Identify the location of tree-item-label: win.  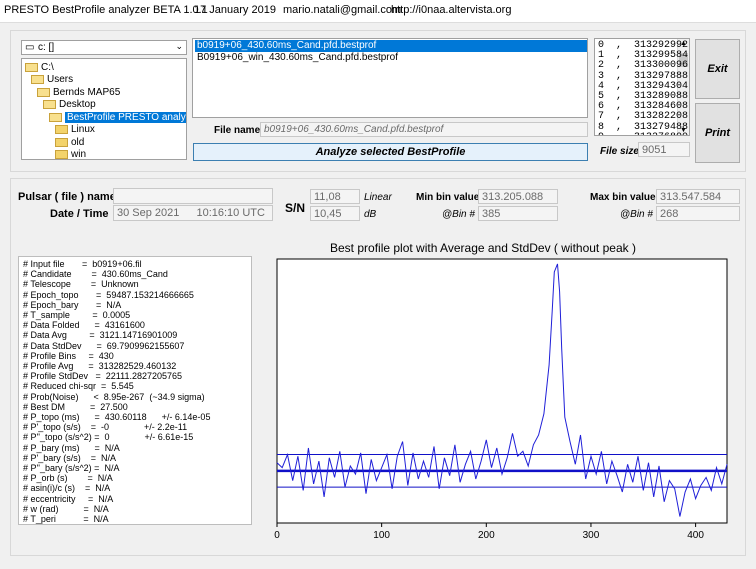
(79, 154).